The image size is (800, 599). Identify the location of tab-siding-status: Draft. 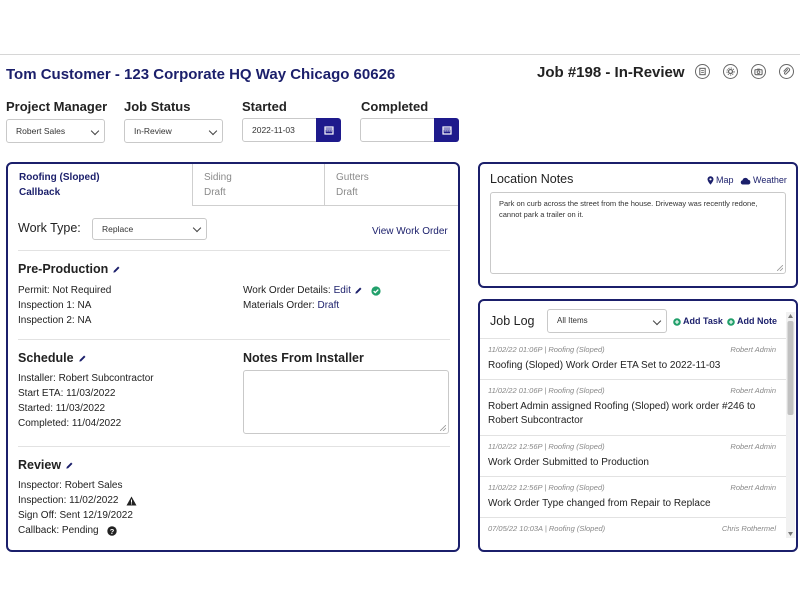
(215, 192).